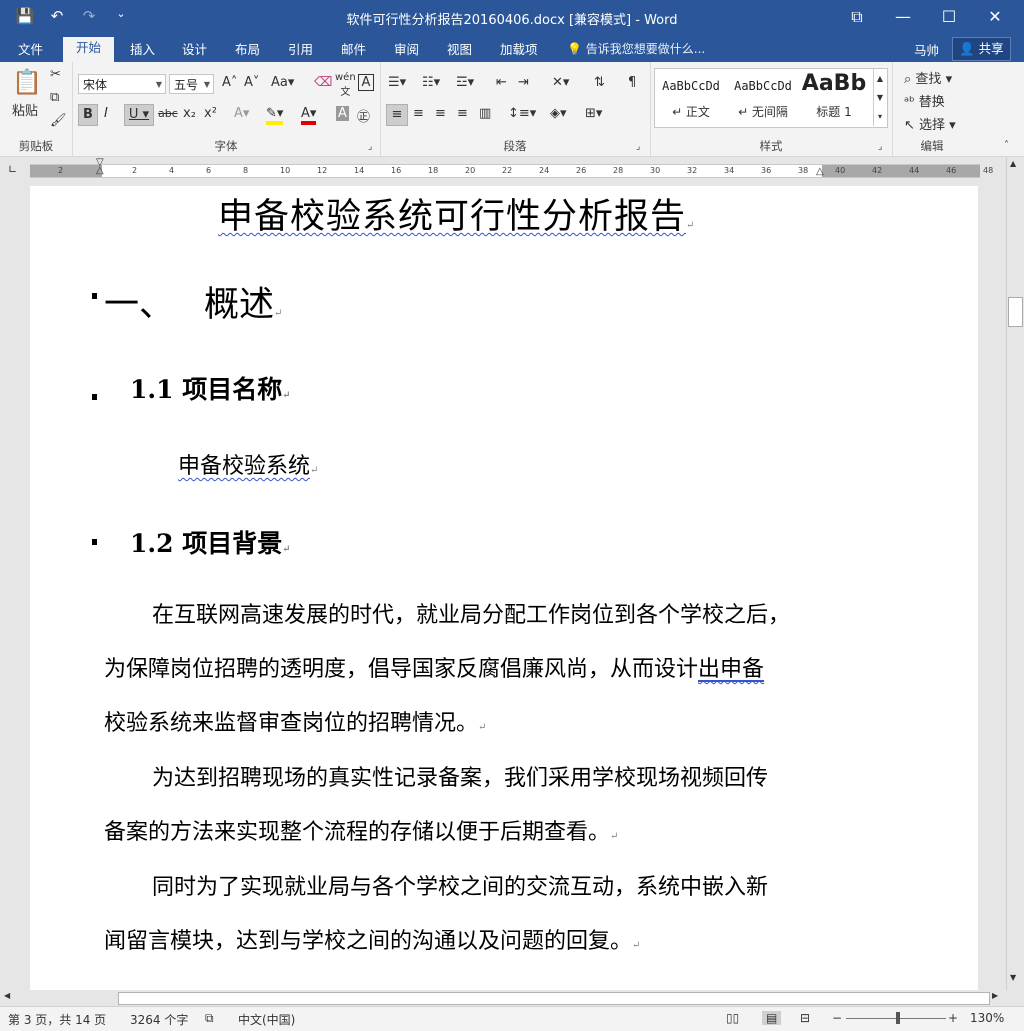  Describe the element at coordinates (209, 1018) in the screenshot. I see `proofing-icon: ⧉` at that location.